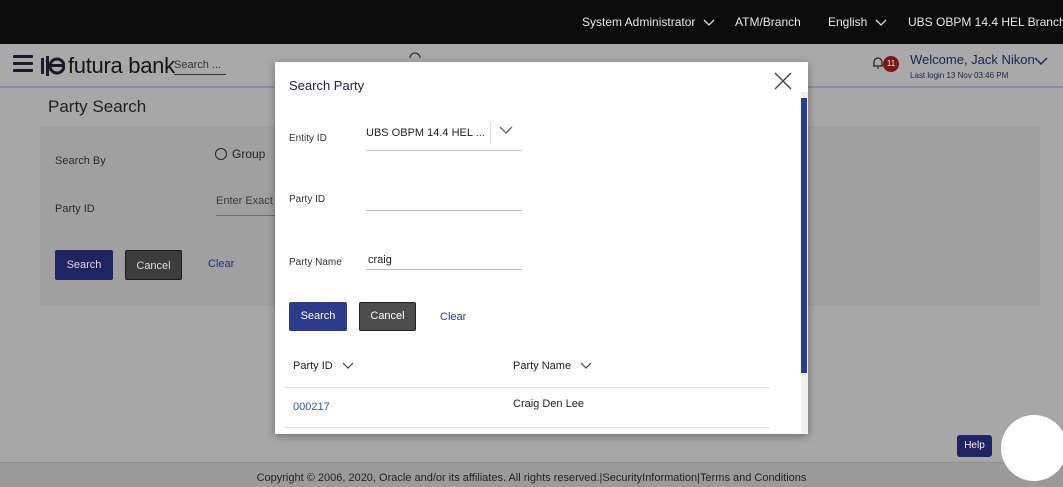 This screenshot has width=1063, height=487. I want to click on close-icon, so click(783, 81).